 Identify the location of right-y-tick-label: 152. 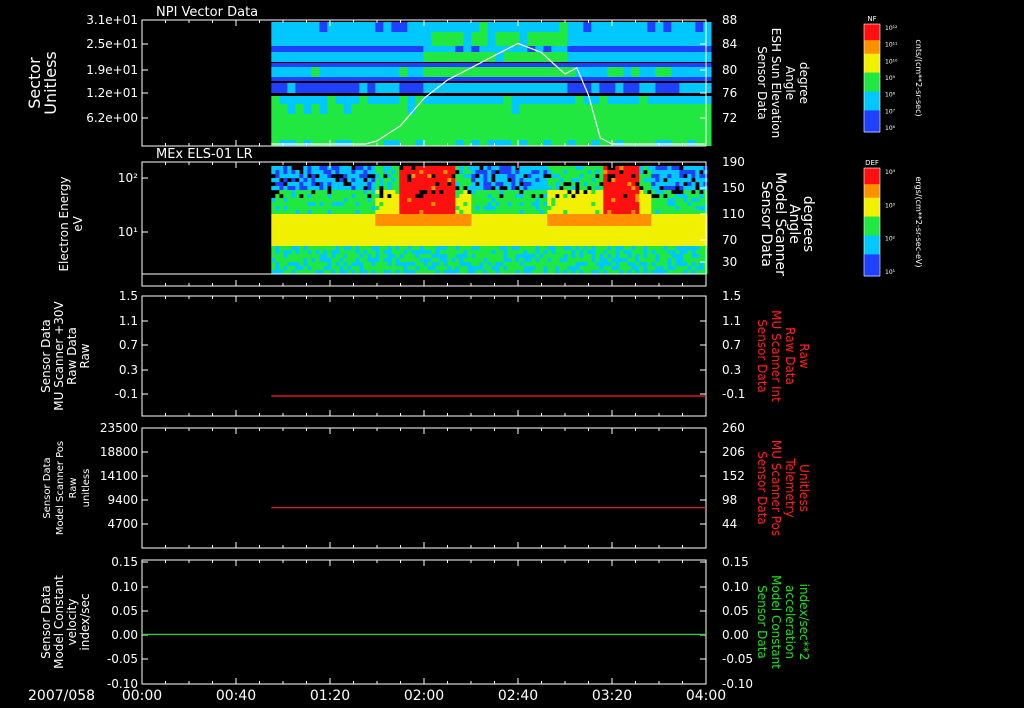
(733, 476).